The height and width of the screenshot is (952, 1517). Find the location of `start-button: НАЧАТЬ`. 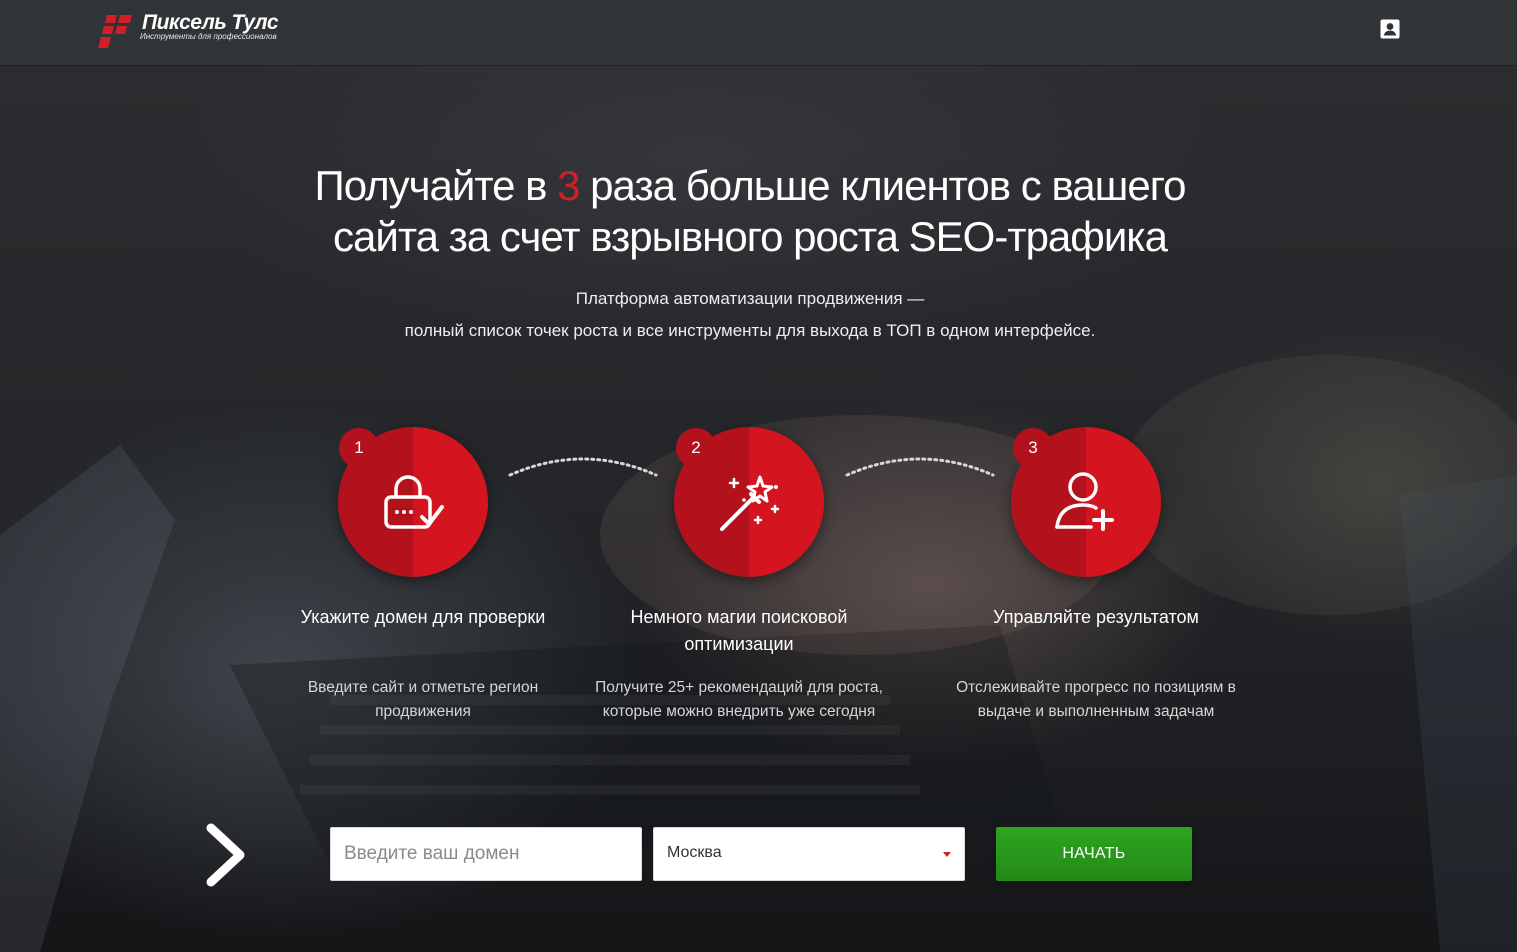

start-button: НАЧАТЬ is located at coordinates (1094, 854).